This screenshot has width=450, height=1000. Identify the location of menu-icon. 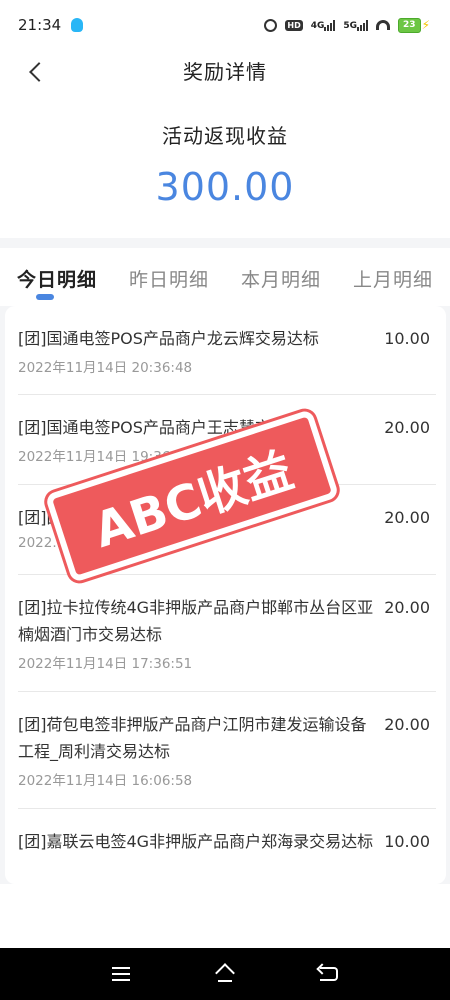
(121, 974).